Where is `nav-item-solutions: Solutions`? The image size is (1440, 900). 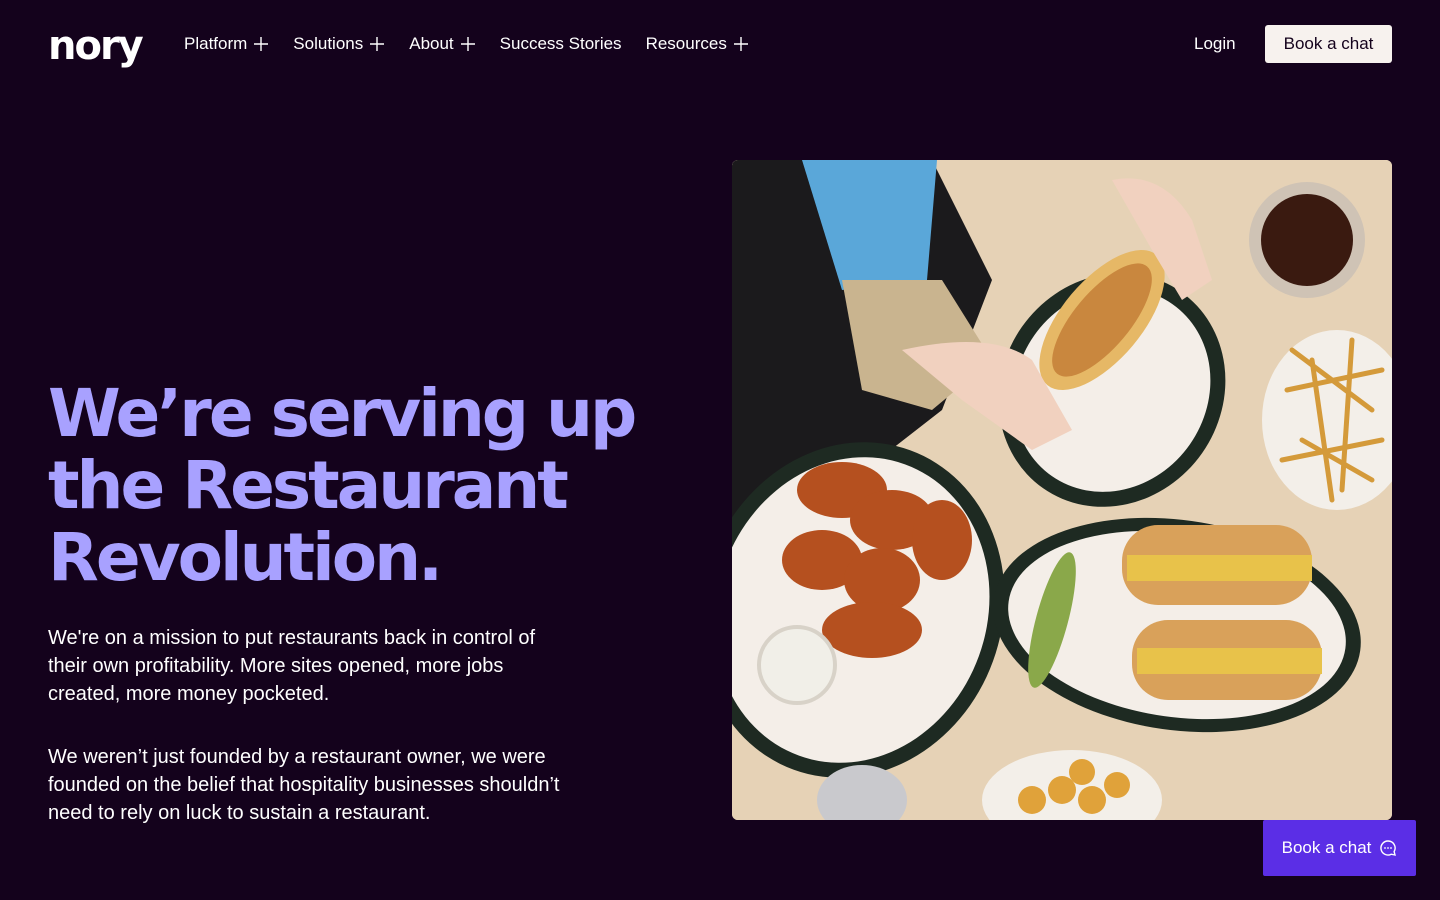 nav-item-solutions: Solutions is located at coordinates (339, 44).